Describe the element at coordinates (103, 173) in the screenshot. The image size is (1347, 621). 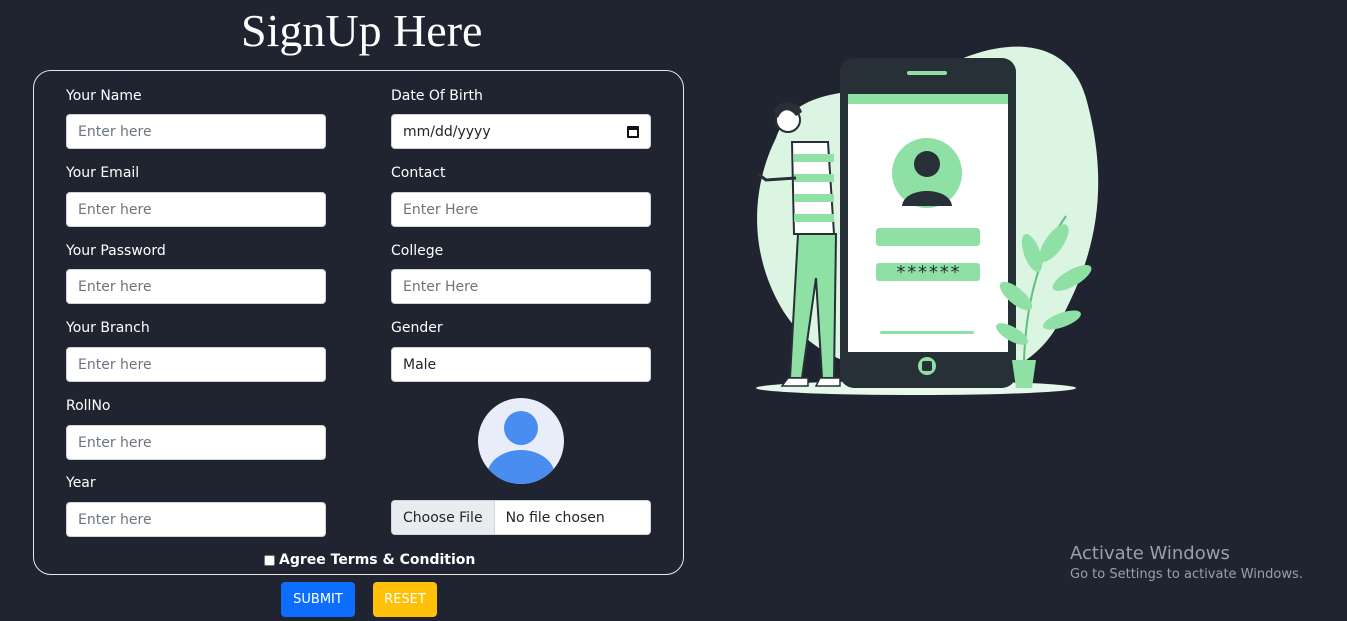
I see `email-label: Your Email` at that location.